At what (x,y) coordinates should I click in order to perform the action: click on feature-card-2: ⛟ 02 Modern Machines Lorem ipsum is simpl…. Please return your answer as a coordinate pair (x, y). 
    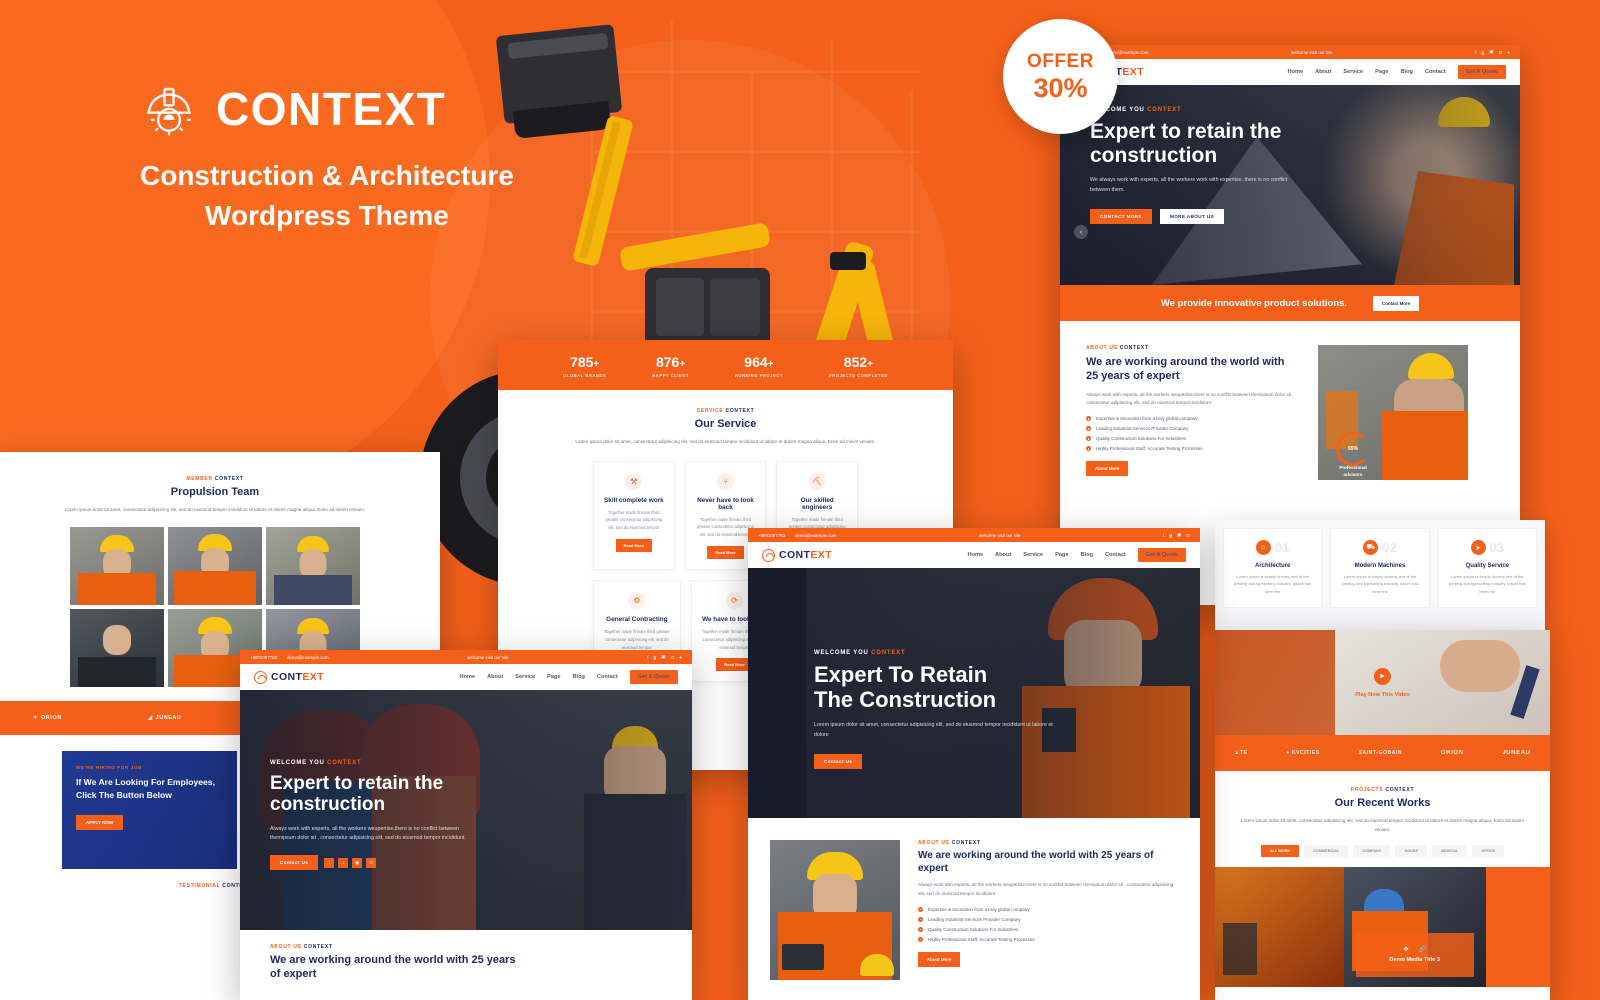
    Looking at the image, I should click on (1380, 568).